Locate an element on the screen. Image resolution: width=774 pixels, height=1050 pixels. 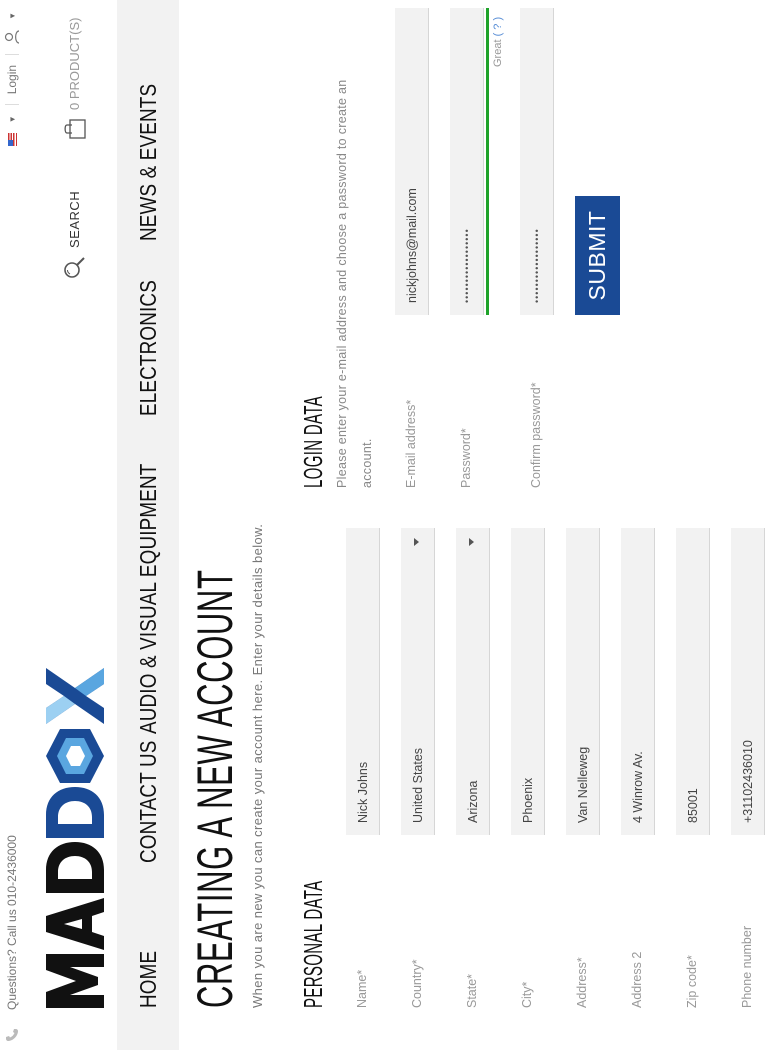
password-strength-bar is located at coordinates (487, 161).